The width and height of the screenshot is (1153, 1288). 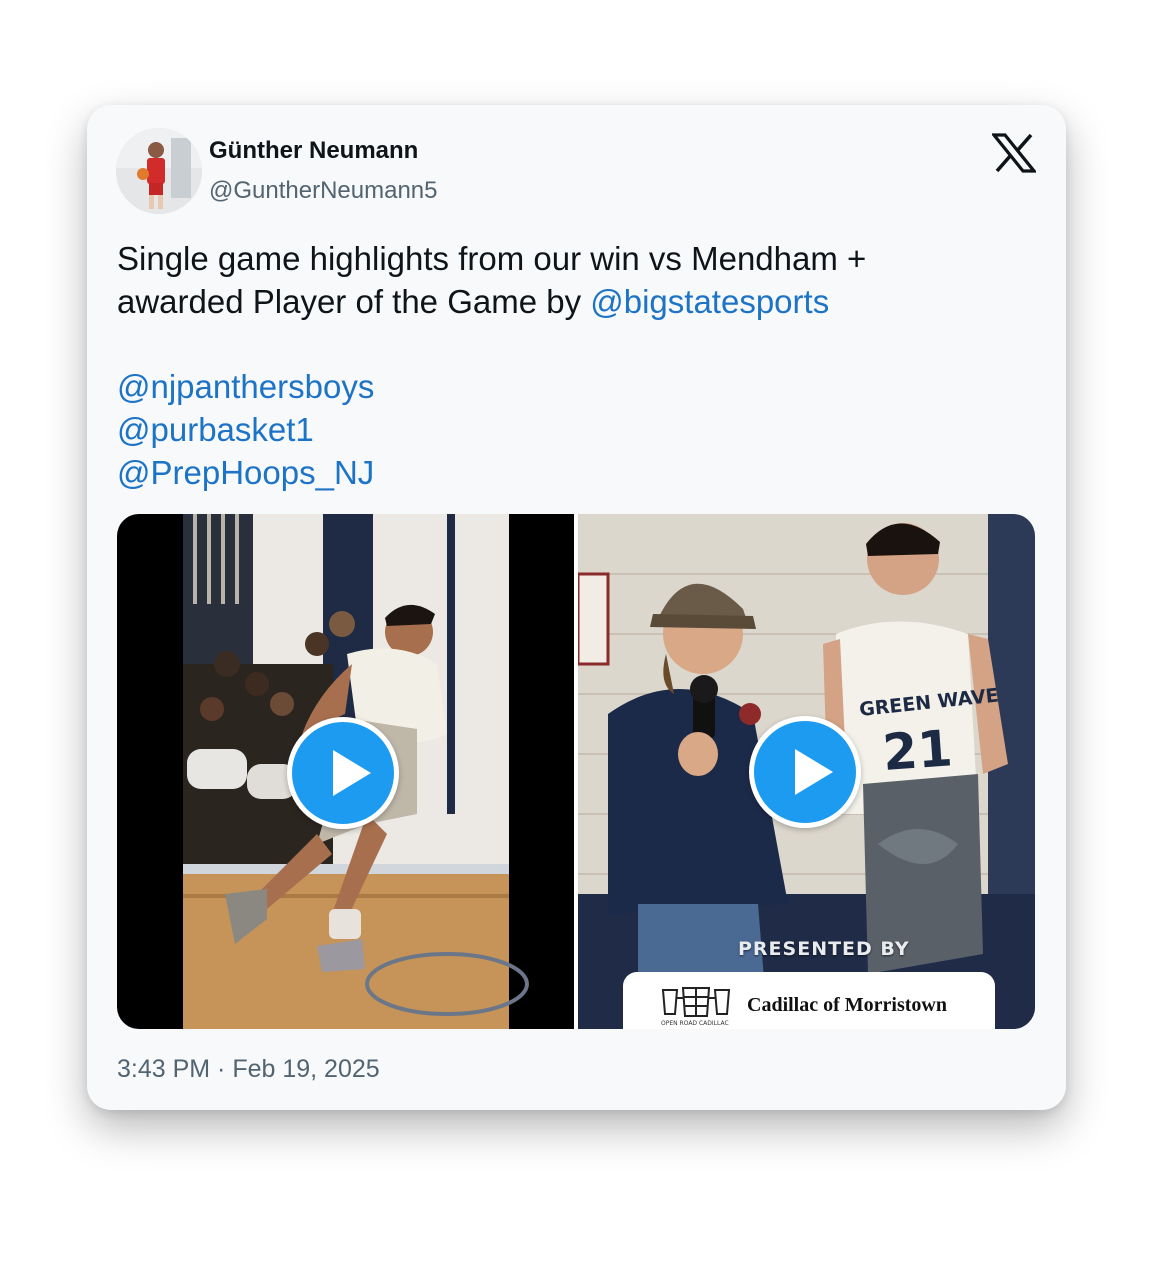 I want to click on jersey-number: 21, so click(x=917, y=750).